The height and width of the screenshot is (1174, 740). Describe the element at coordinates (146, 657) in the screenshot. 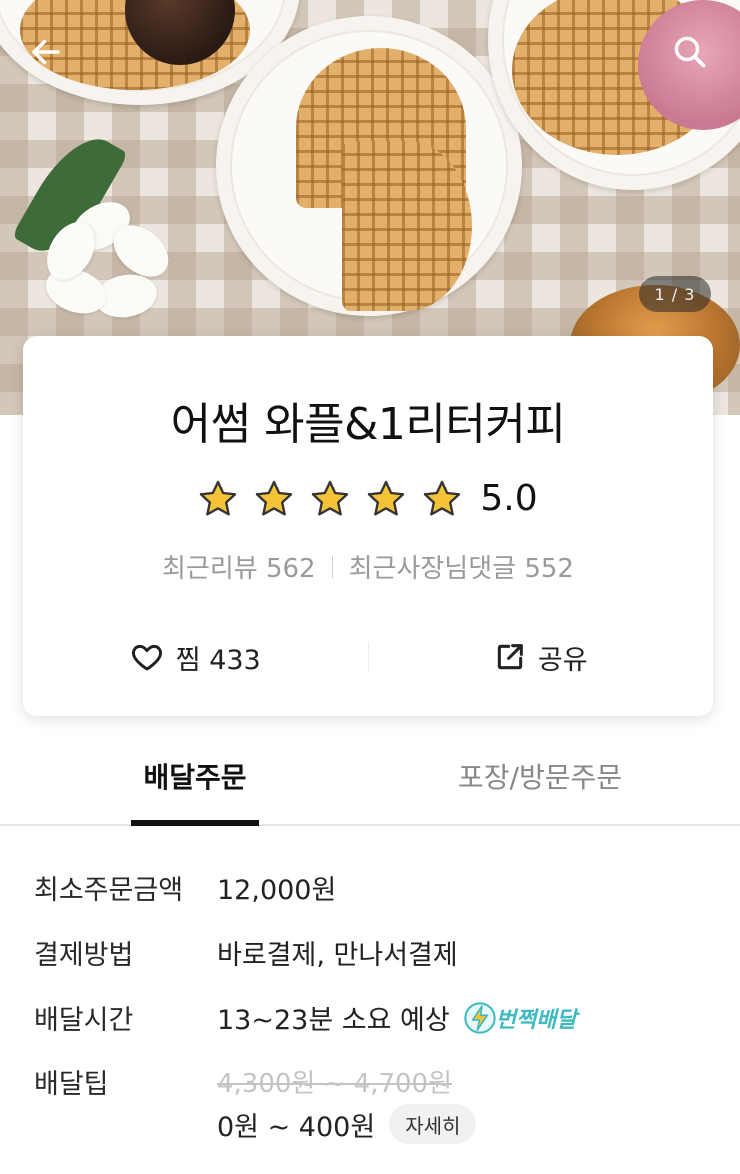

I see `heart-icon` at that location.